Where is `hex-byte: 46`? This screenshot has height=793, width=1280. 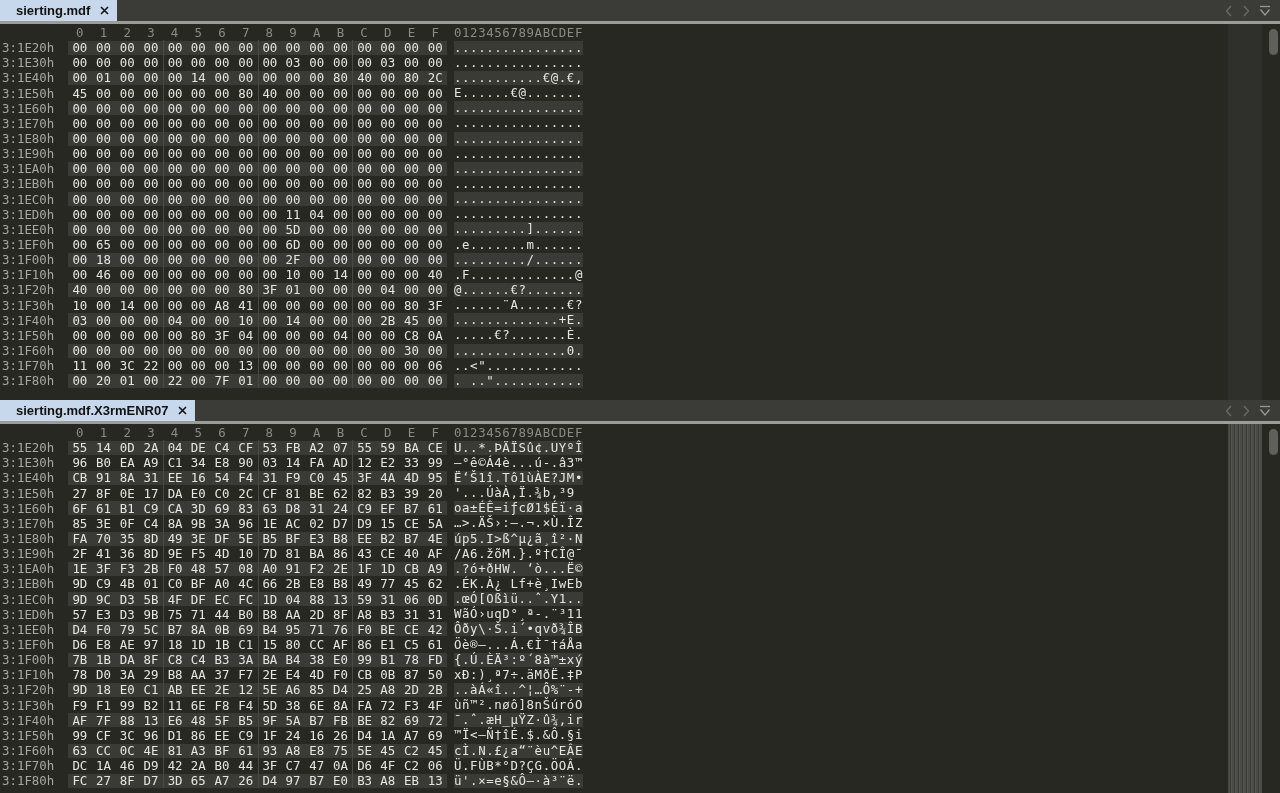 hex-byte: 46 is located at coordinates (103, 275).